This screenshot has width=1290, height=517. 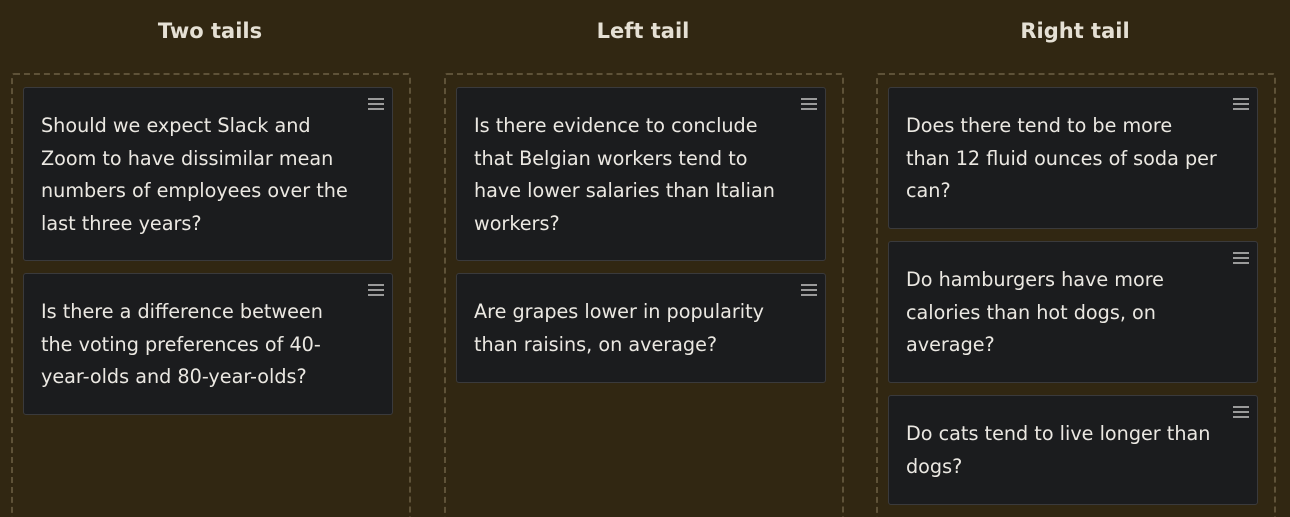 I want to click on column-title: Two tails, so click(x=210, y=31).